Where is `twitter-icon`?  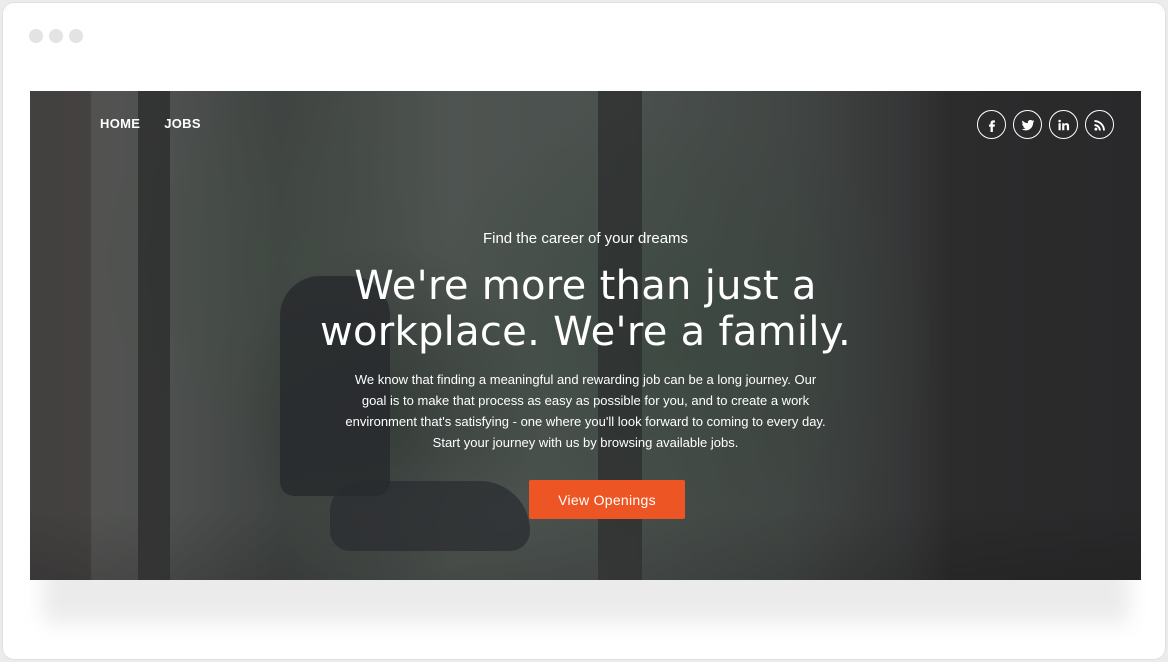 twitter-icon is located at coordinates (1027, 124).